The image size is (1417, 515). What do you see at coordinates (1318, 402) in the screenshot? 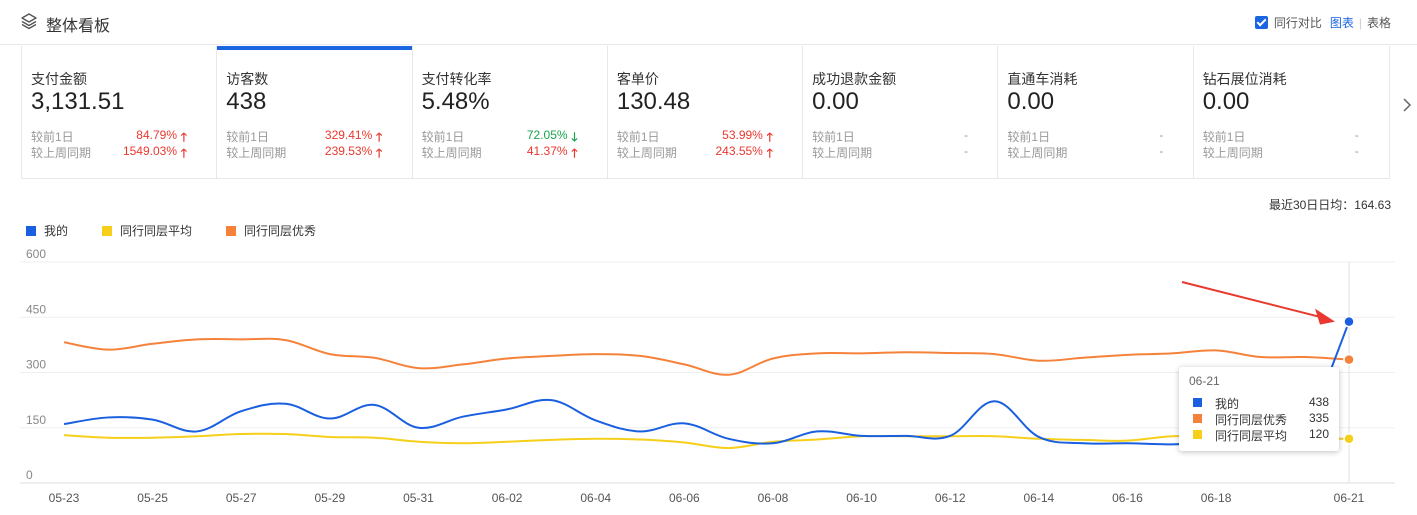
I see `tooltip-series-value: 438` at bounding box center [1318, 402].